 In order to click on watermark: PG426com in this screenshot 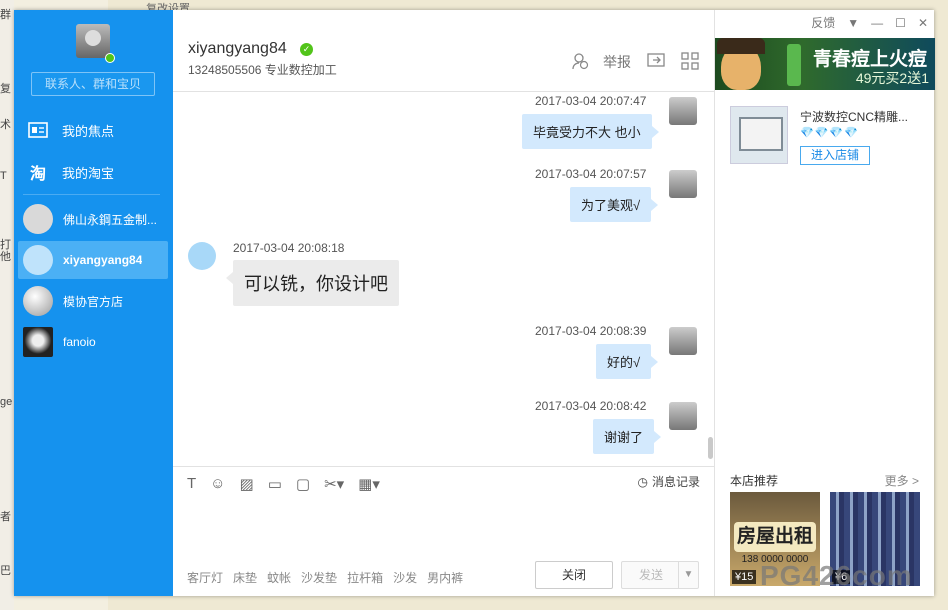, I will do `click(836, 575)`.